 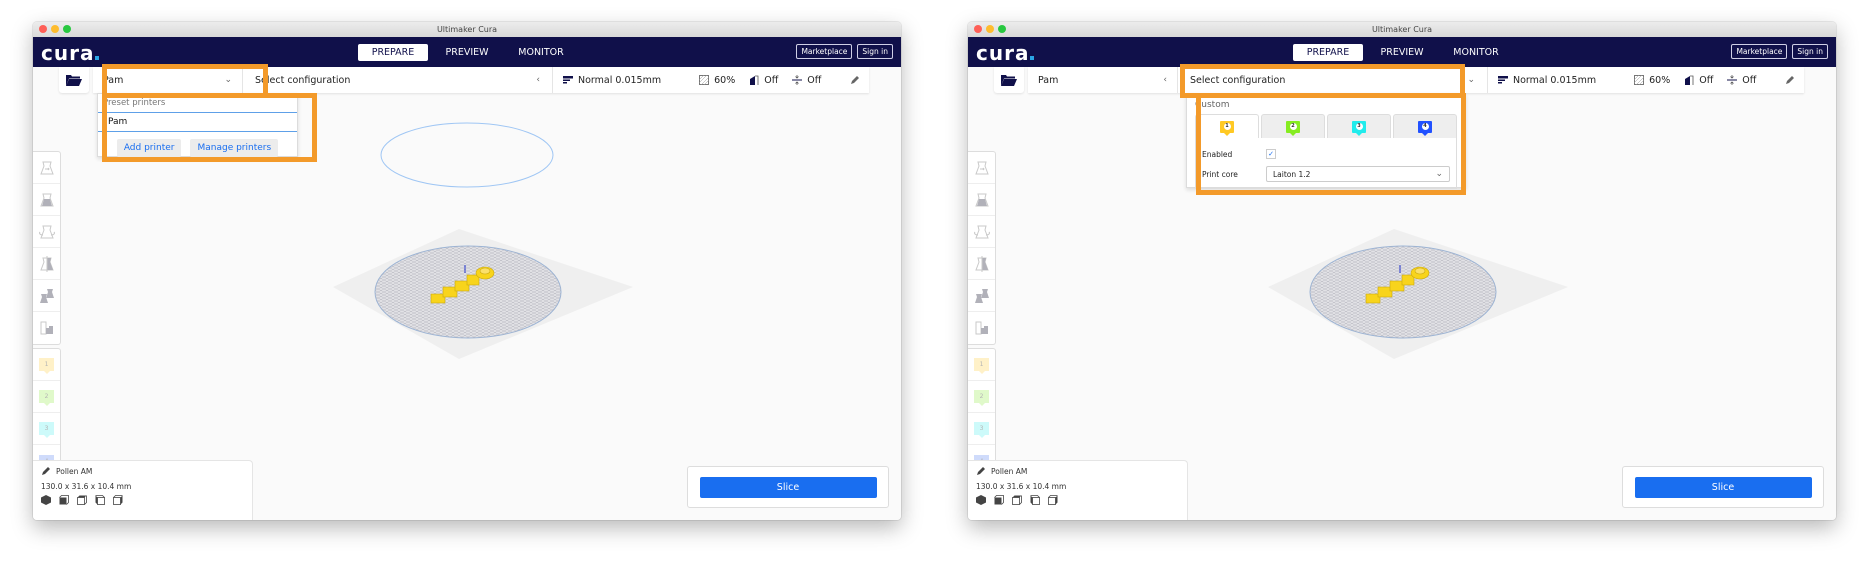 What do you see at coordinates (398, 80) in the screenshot?
I see `configuration-selector: Select configuration ‹` at bounding box center [398, 80].